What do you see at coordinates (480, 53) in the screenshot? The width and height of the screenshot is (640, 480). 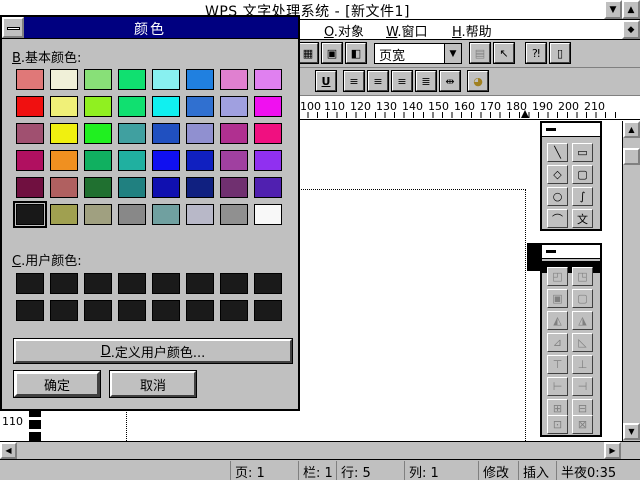 I see `frame-icon: ▤` at bounding box center [480, 53].